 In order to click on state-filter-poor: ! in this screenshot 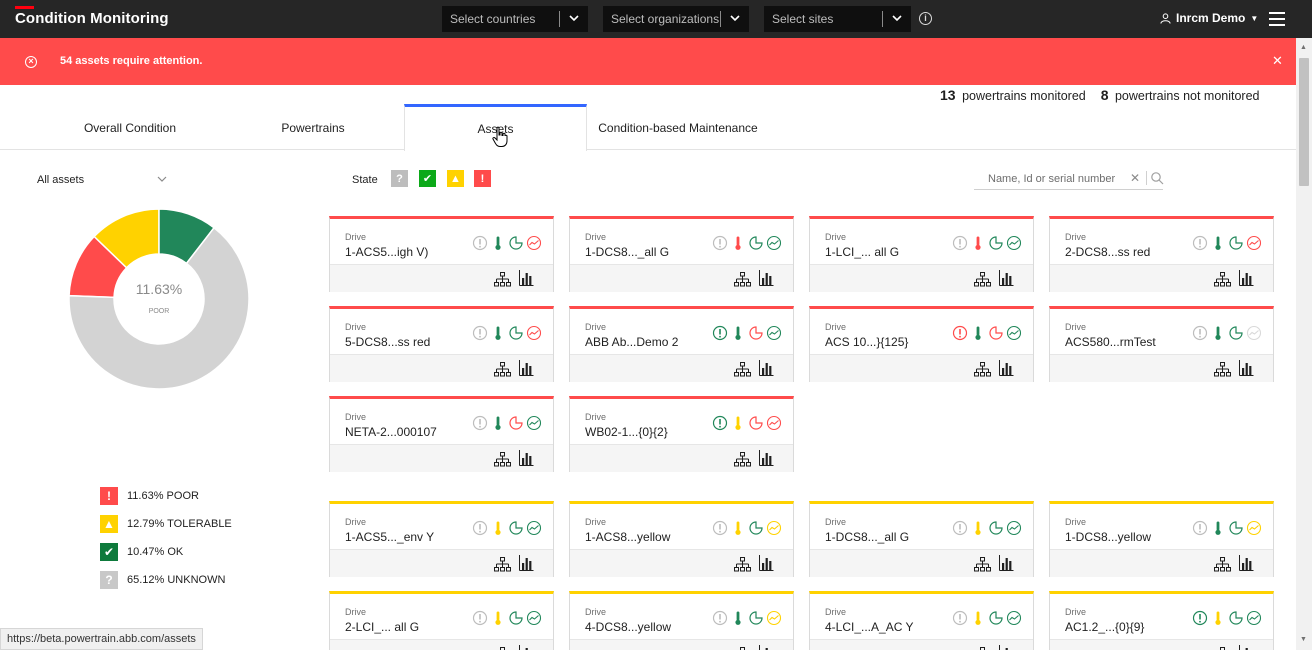, I will do `click(482, 178)`.